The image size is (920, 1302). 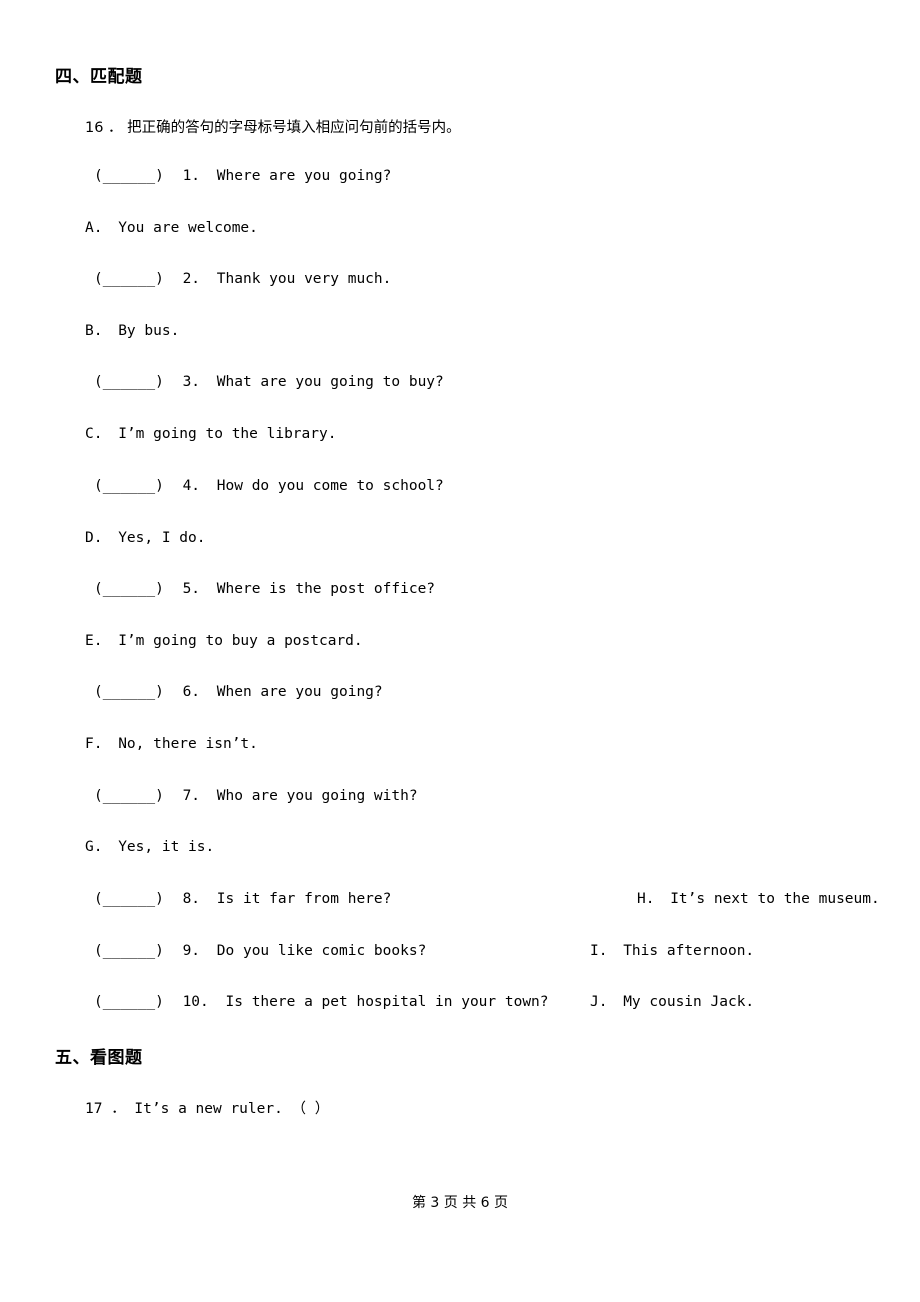 I want to click on question-text: Do you like comic books?, so click(x=321, y=951).